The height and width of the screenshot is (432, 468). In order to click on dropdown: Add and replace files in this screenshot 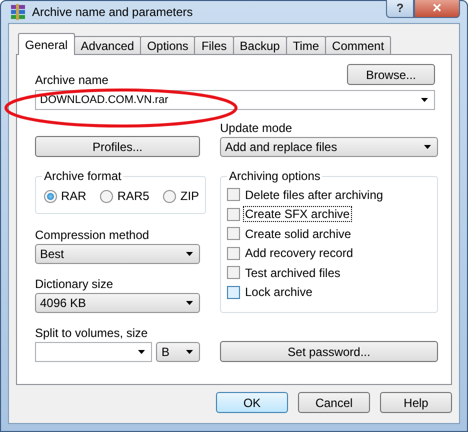, I will do `click(329, 147)`.